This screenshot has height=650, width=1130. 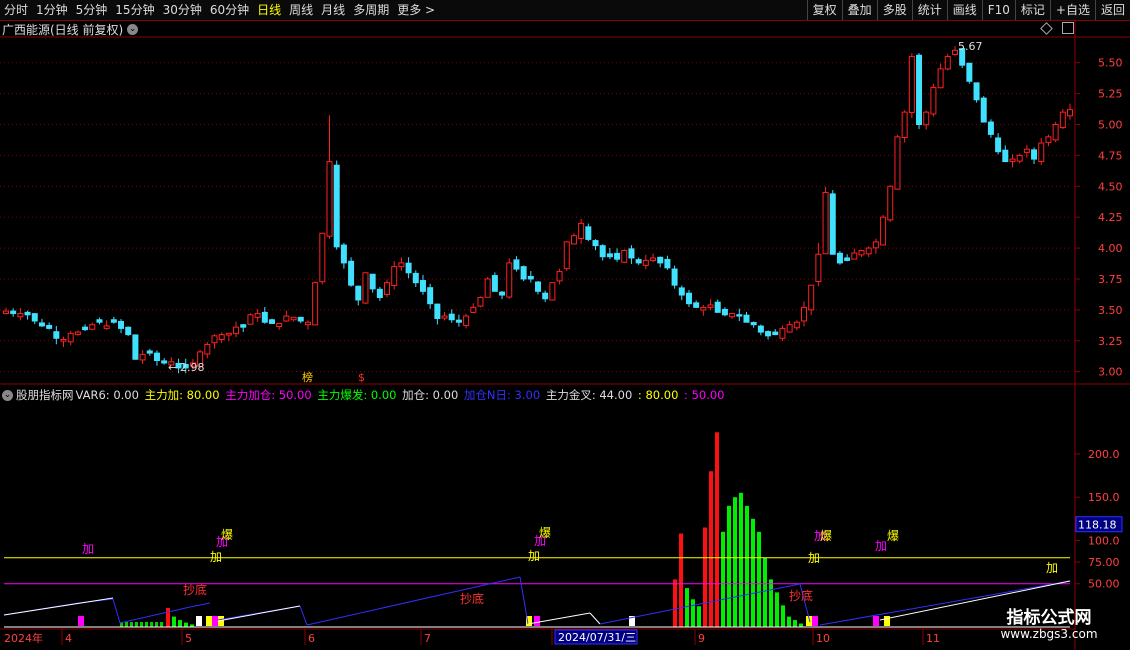 What do you see at coordinates (587, 395) in the screenshot?
I see `indicator-item: 主力金叉: 44.00` at bounding box center [587, 395].